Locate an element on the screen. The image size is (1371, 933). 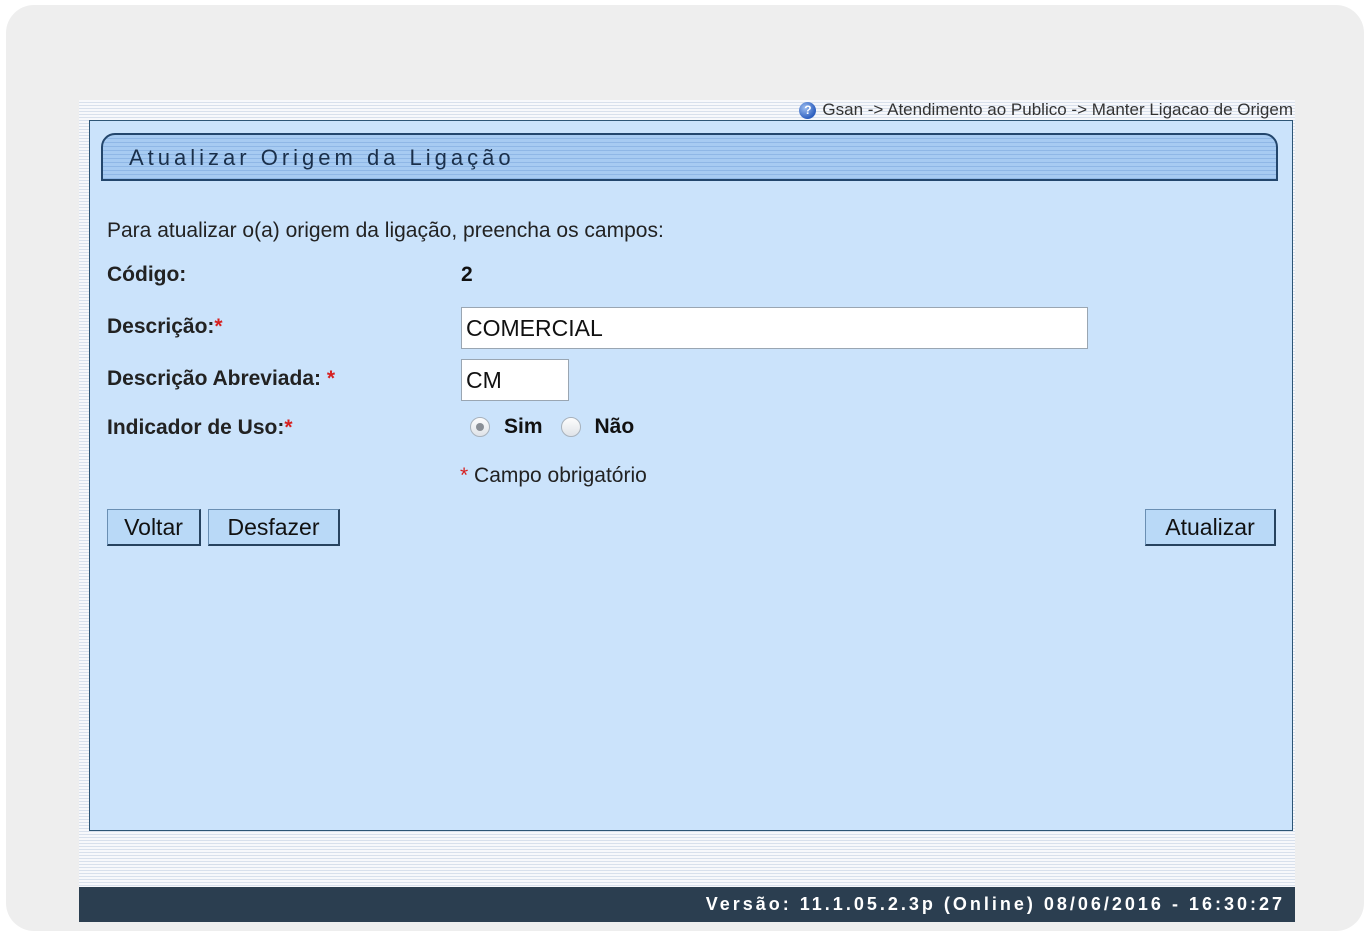
desfazer-button: Desfazer is located at coordinates (274, 527).